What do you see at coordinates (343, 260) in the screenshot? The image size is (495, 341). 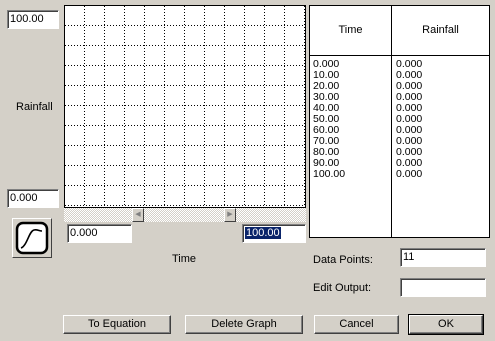 I see `data-points-label: Data Points:` at bounding box center [343, 260].